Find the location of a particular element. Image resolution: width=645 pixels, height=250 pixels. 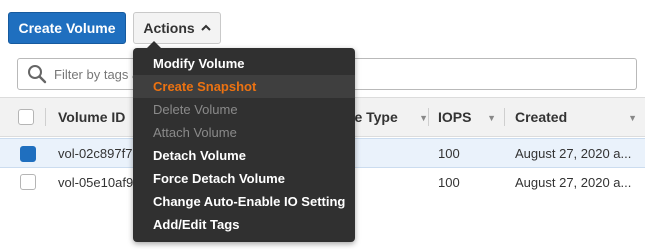

select-all-checkbox is located at coordinates (26, 117).